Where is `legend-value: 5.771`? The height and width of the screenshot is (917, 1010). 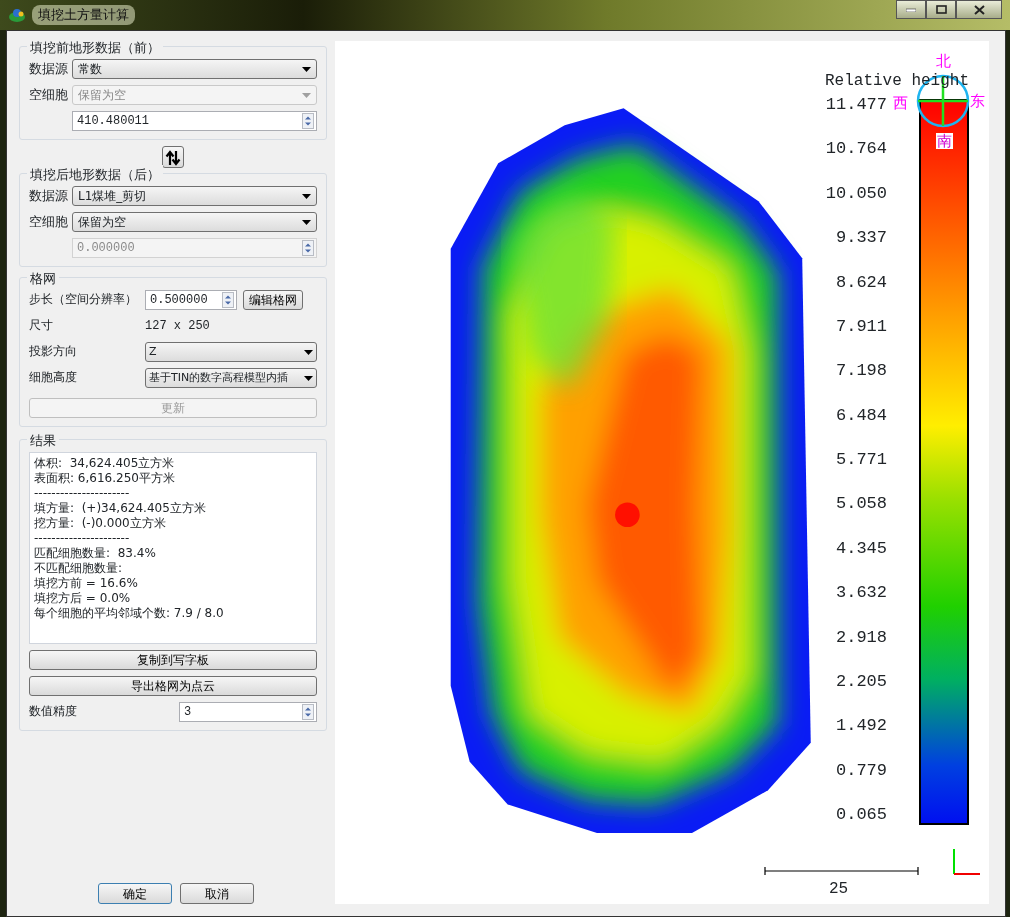 legend-value: 5.771 is located at coordinates (861, 460).